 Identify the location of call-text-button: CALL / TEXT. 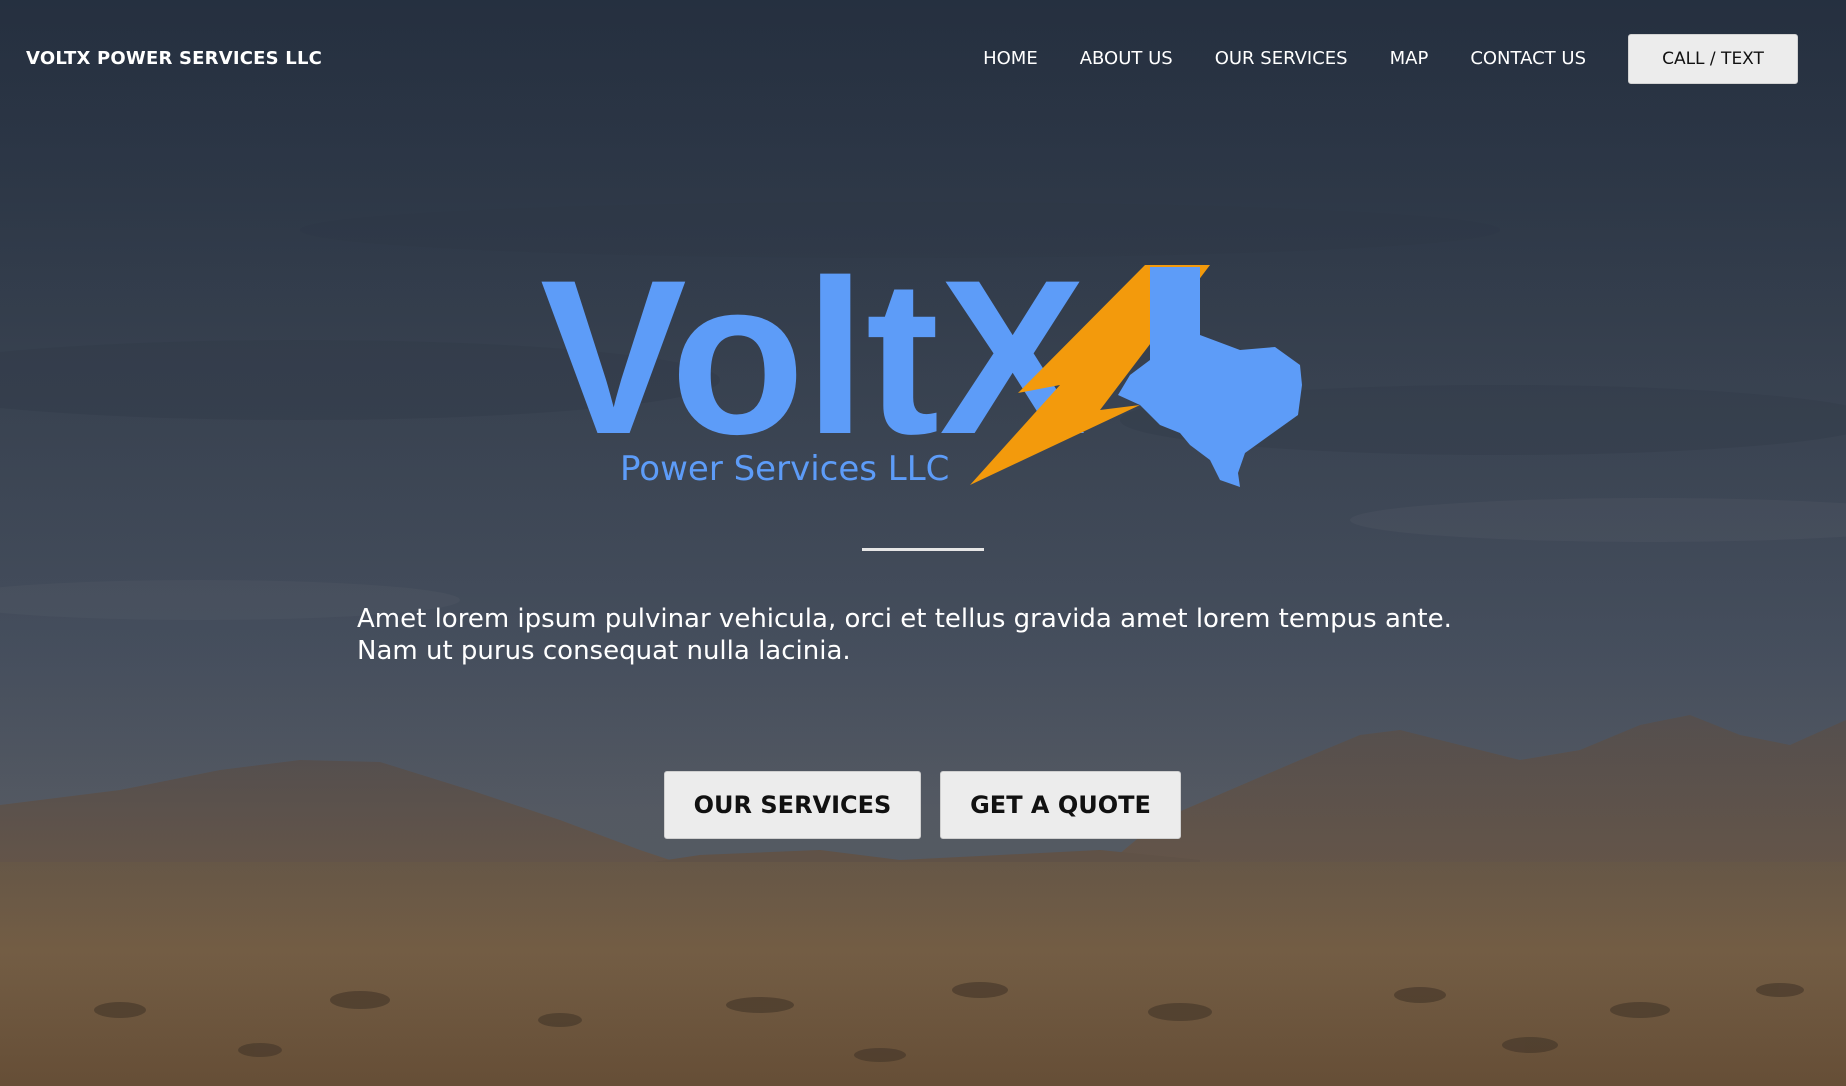
(1713, 59).